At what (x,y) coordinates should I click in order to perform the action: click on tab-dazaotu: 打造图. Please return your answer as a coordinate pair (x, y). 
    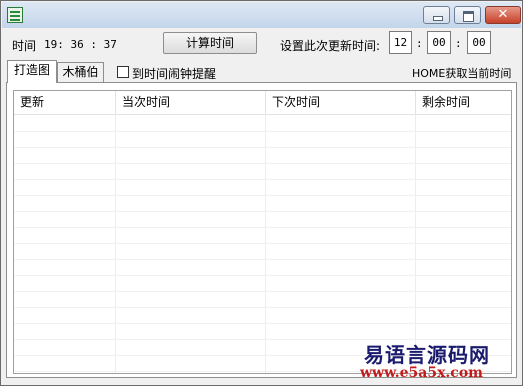
    Looking at the image, I should click on (32, 71).